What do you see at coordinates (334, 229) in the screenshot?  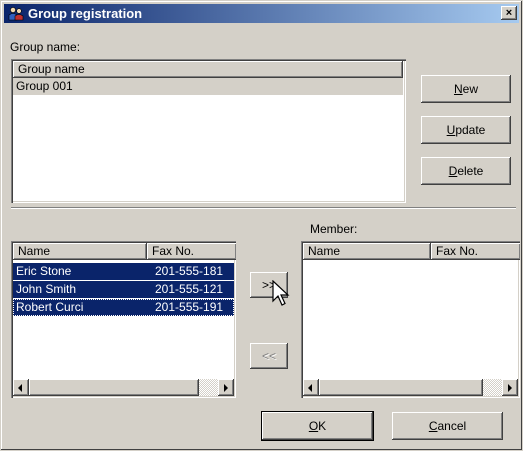 I see `member-label: Member:` at bounding box center [334, 229].